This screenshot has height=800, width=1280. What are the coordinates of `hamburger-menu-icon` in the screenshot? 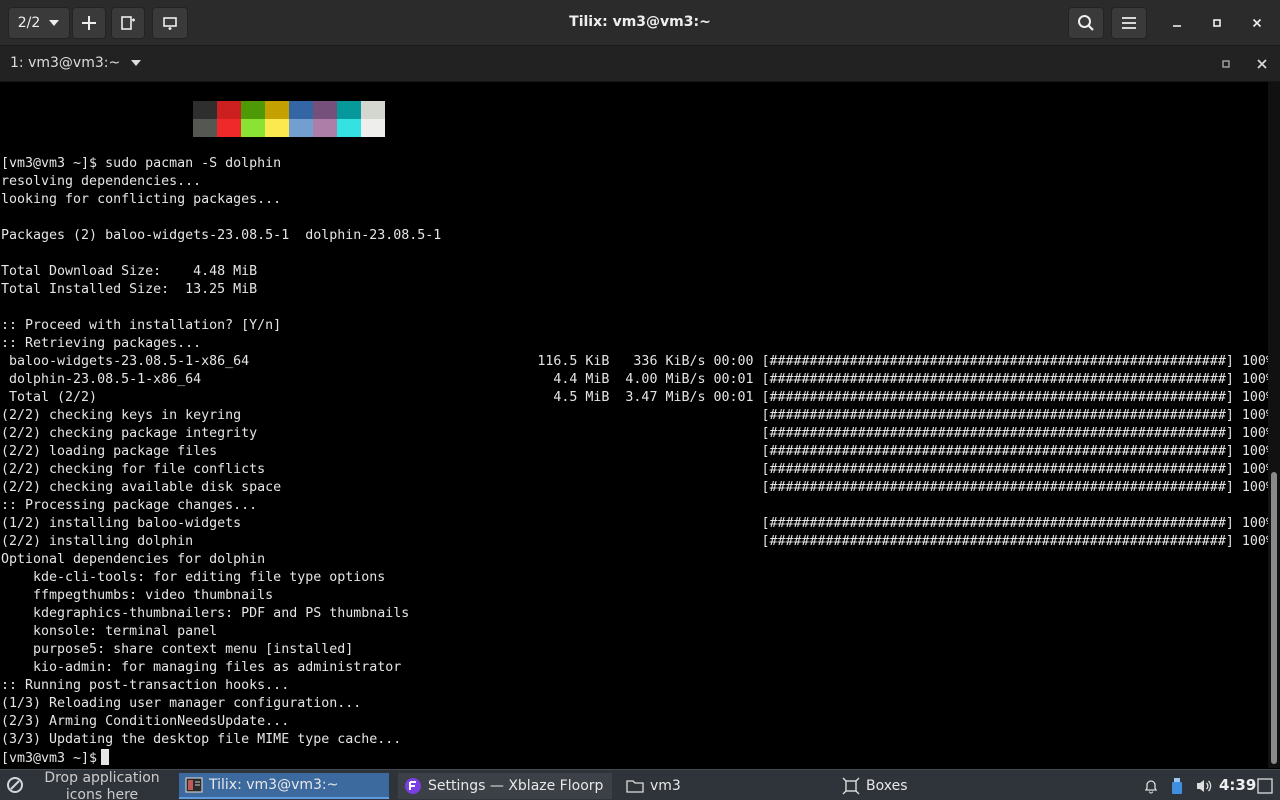 It's located at (1129, 23).